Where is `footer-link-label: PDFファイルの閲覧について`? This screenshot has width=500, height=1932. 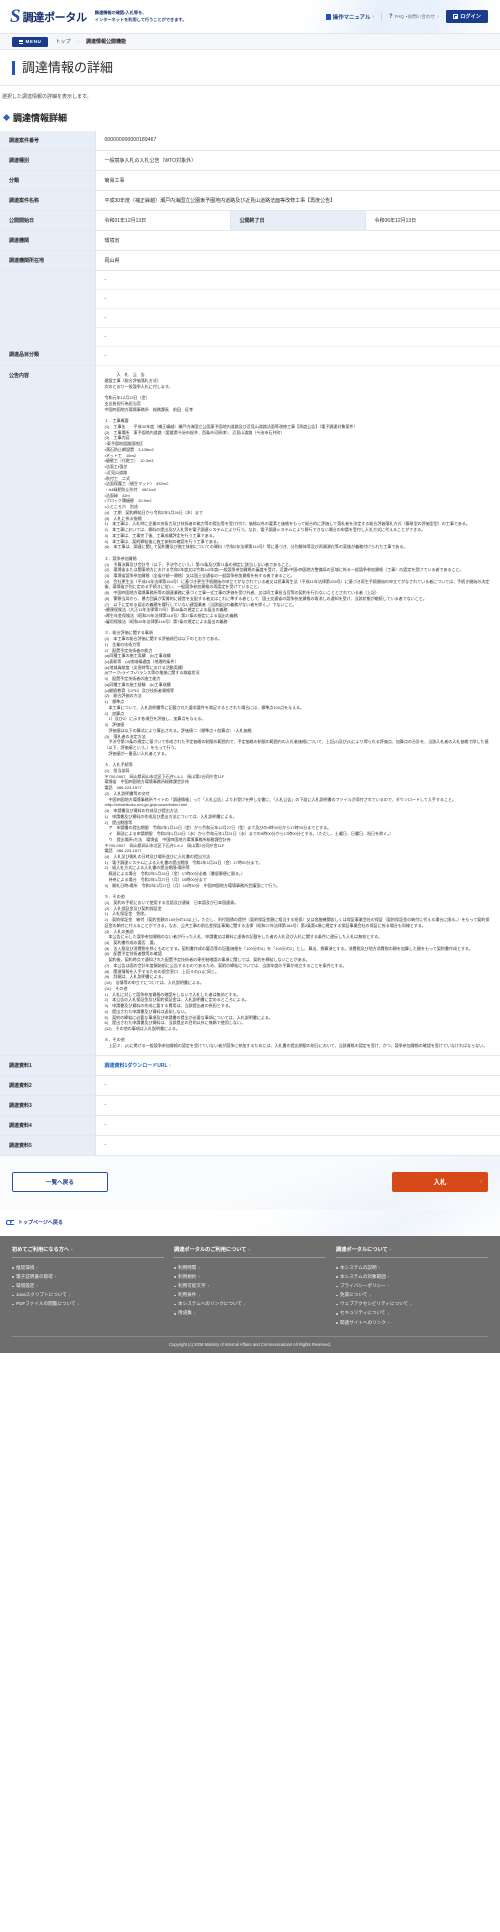
footer-link-label: PDFファイルの閲覧について is located at coordinates (46, 1304).